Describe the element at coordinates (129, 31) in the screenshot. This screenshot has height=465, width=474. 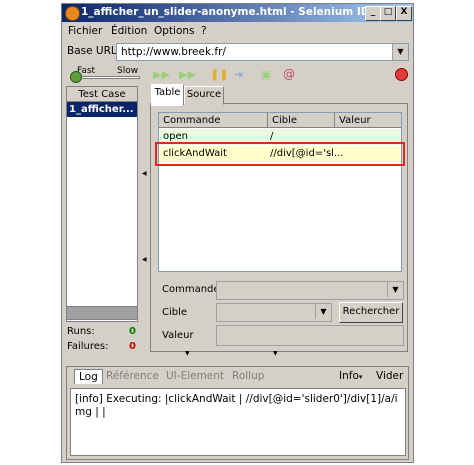
I see `menu-edition: Édition` at that location.